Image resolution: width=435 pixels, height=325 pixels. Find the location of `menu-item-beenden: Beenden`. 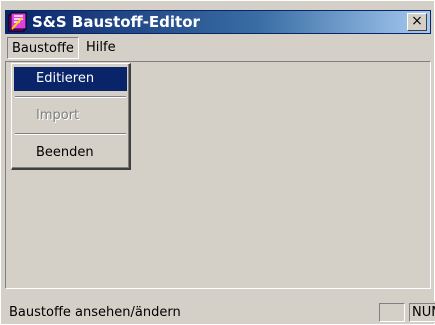

menu-item-beenden: Beenden is located at coordinates (70, 153).